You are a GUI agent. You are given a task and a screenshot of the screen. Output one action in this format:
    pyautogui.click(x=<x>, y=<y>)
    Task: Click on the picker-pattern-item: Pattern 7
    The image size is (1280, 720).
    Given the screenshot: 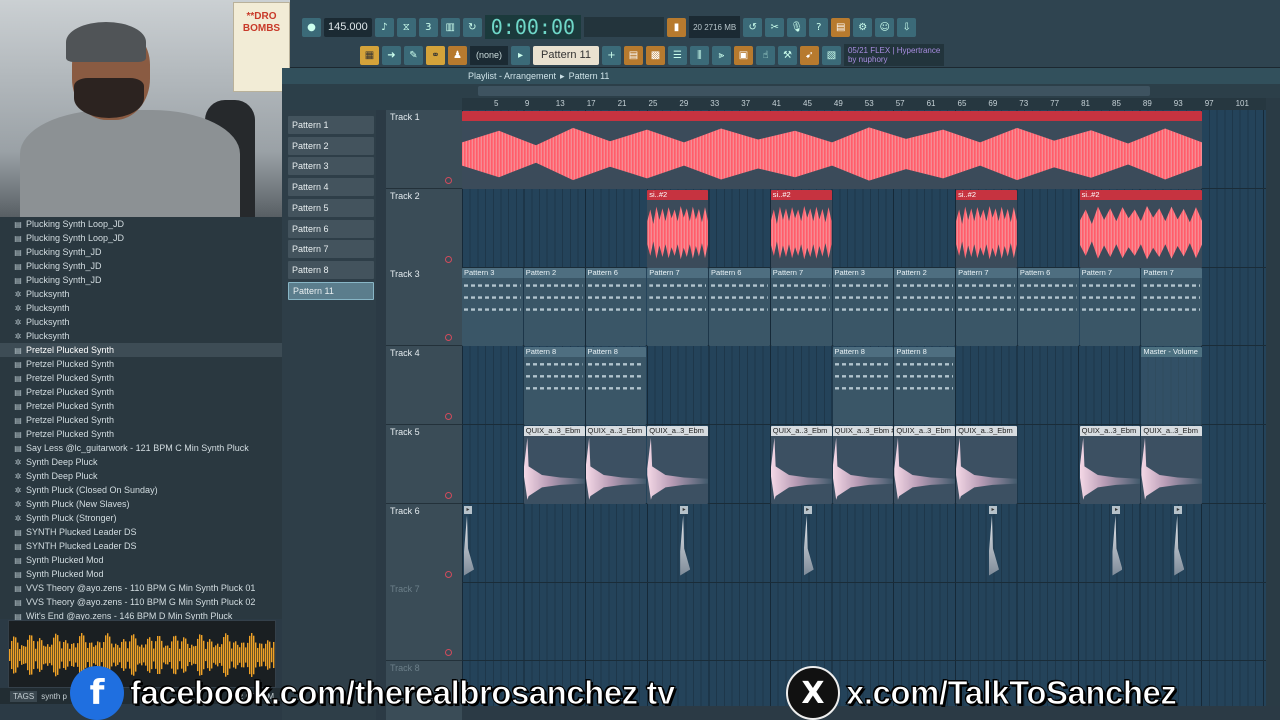 What is the action you would take?
    pyautogui.click(x=331, y=249)
    